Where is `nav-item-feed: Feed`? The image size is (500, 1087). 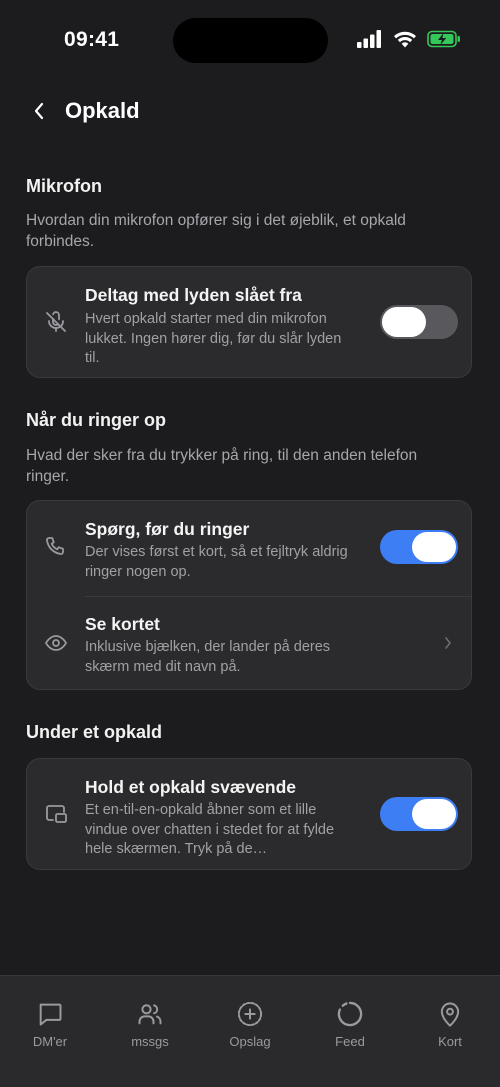 nav-item-feed: Feed is located at coordinates (350, 1024).